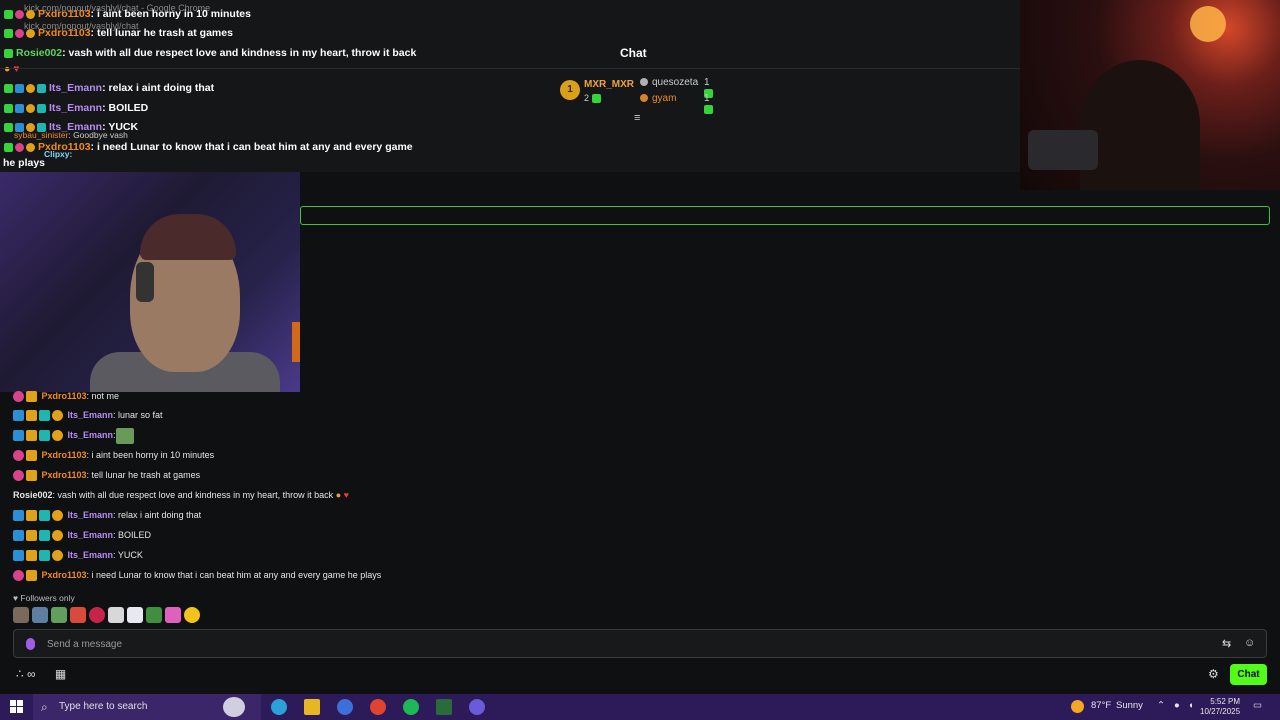 This screenshot has height=720, width=1280. What do you see at coordinates (1140, 125) in the screenshot?
I see `person` at bounding box center [1140, 125].